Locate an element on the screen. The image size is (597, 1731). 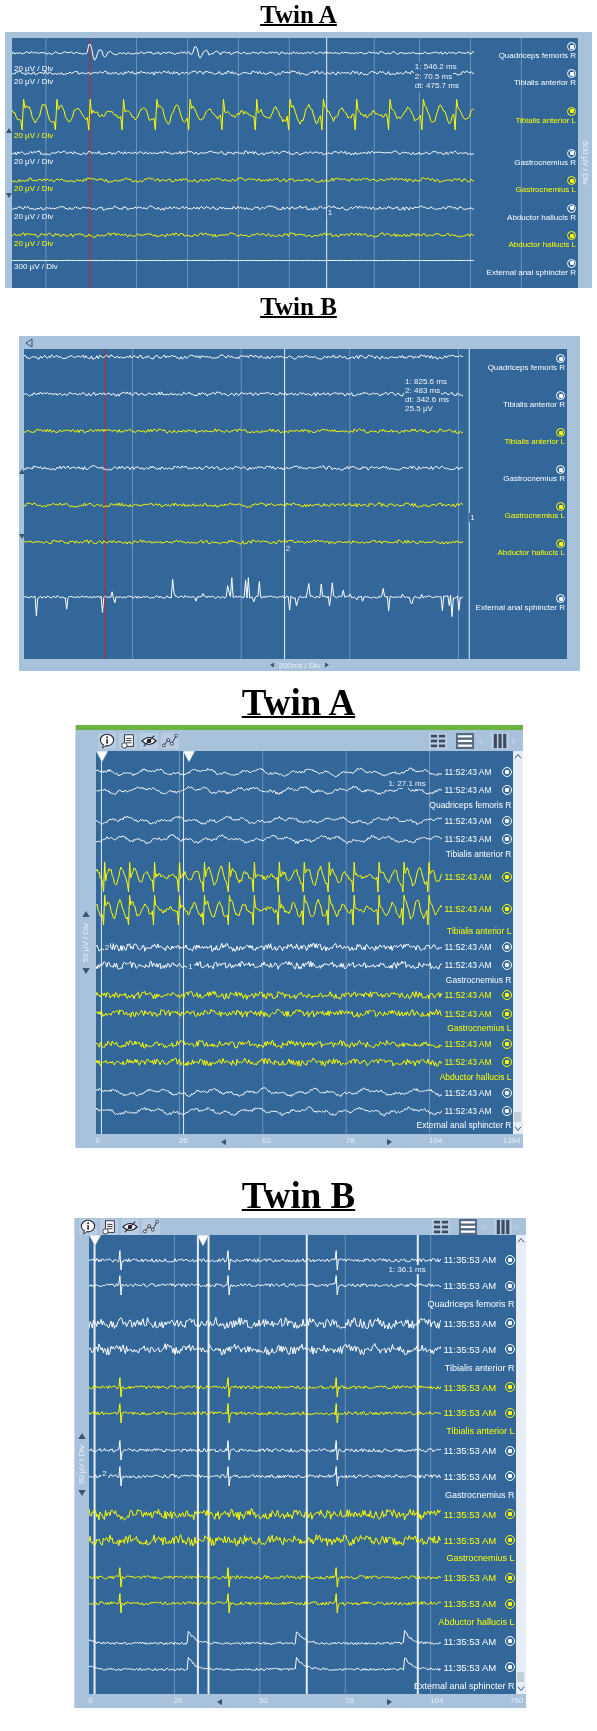
list-view-icon is located at coordinates (467, 1226).